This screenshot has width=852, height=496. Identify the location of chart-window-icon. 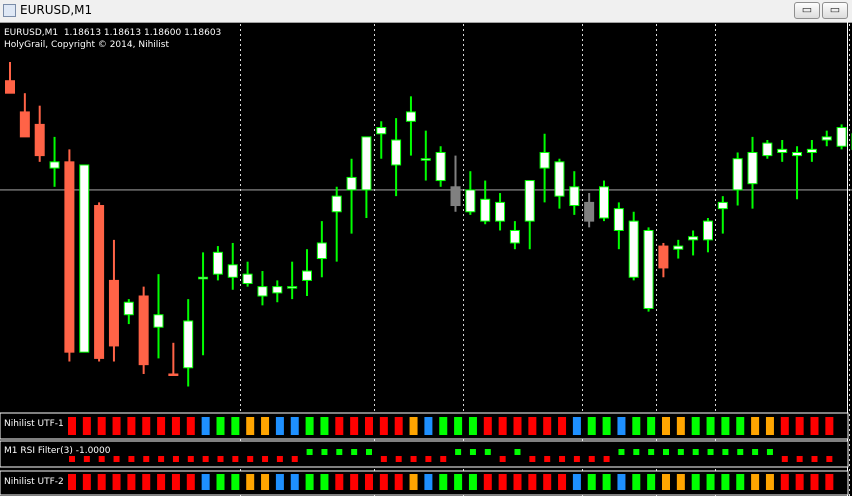
(9, 10).